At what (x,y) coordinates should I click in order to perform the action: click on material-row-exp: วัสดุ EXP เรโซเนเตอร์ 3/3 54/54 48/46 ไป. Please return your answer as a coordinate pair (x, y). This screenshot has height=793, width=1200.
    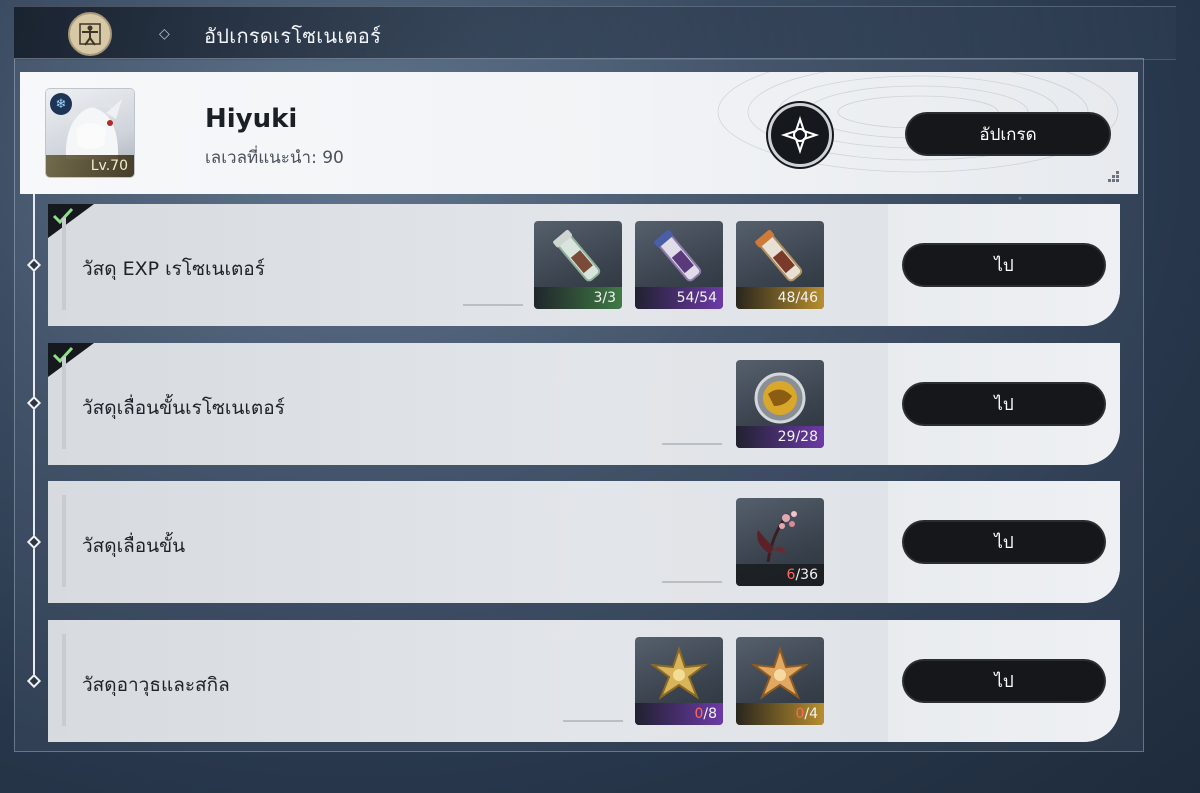
    Looking at the image, I should click on (584, 265).